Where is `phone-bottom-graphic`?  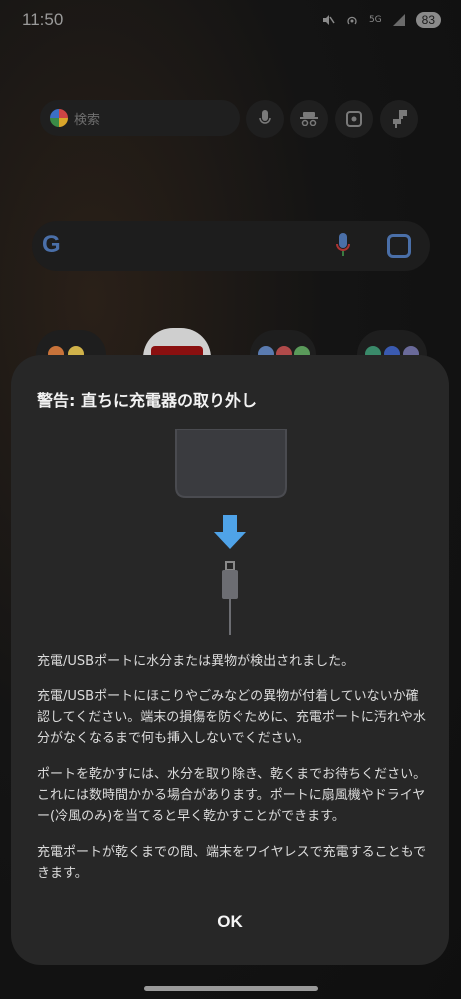
phone-bottom-graphic is located at coordinates (231, 463).